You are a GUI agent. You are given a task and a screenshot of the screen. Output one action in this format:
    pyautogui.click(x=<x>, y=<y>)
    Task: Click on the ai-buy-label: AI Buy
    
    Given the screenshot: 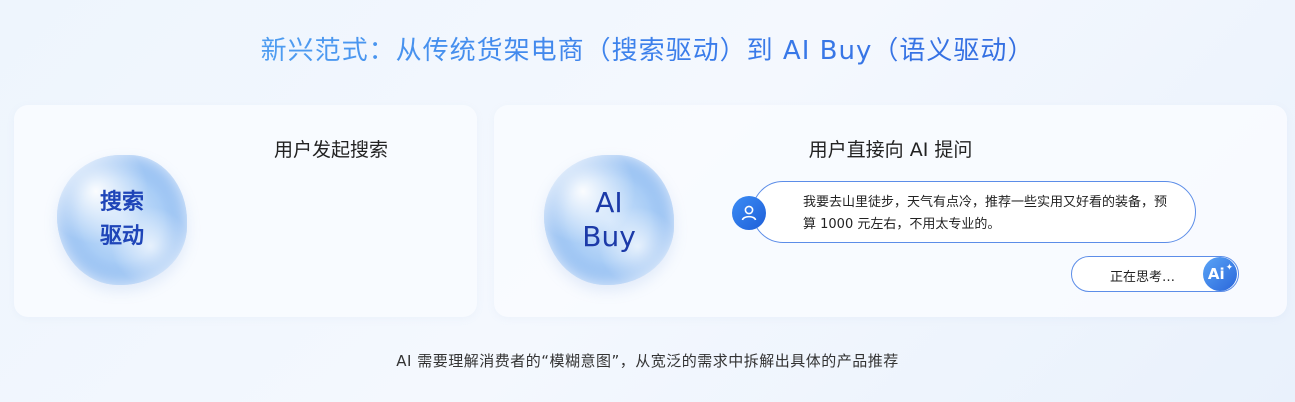 What is the action you would take?
    pyautogui.click(x=609, y=219)
    